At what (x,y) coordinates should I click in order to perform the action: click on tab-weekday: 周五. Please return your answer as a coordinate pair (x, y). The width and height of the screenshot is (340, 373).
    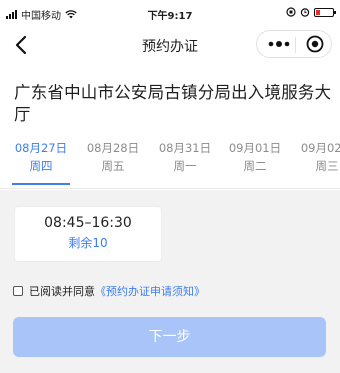
    Looking at the image, I should click on (113, 166).